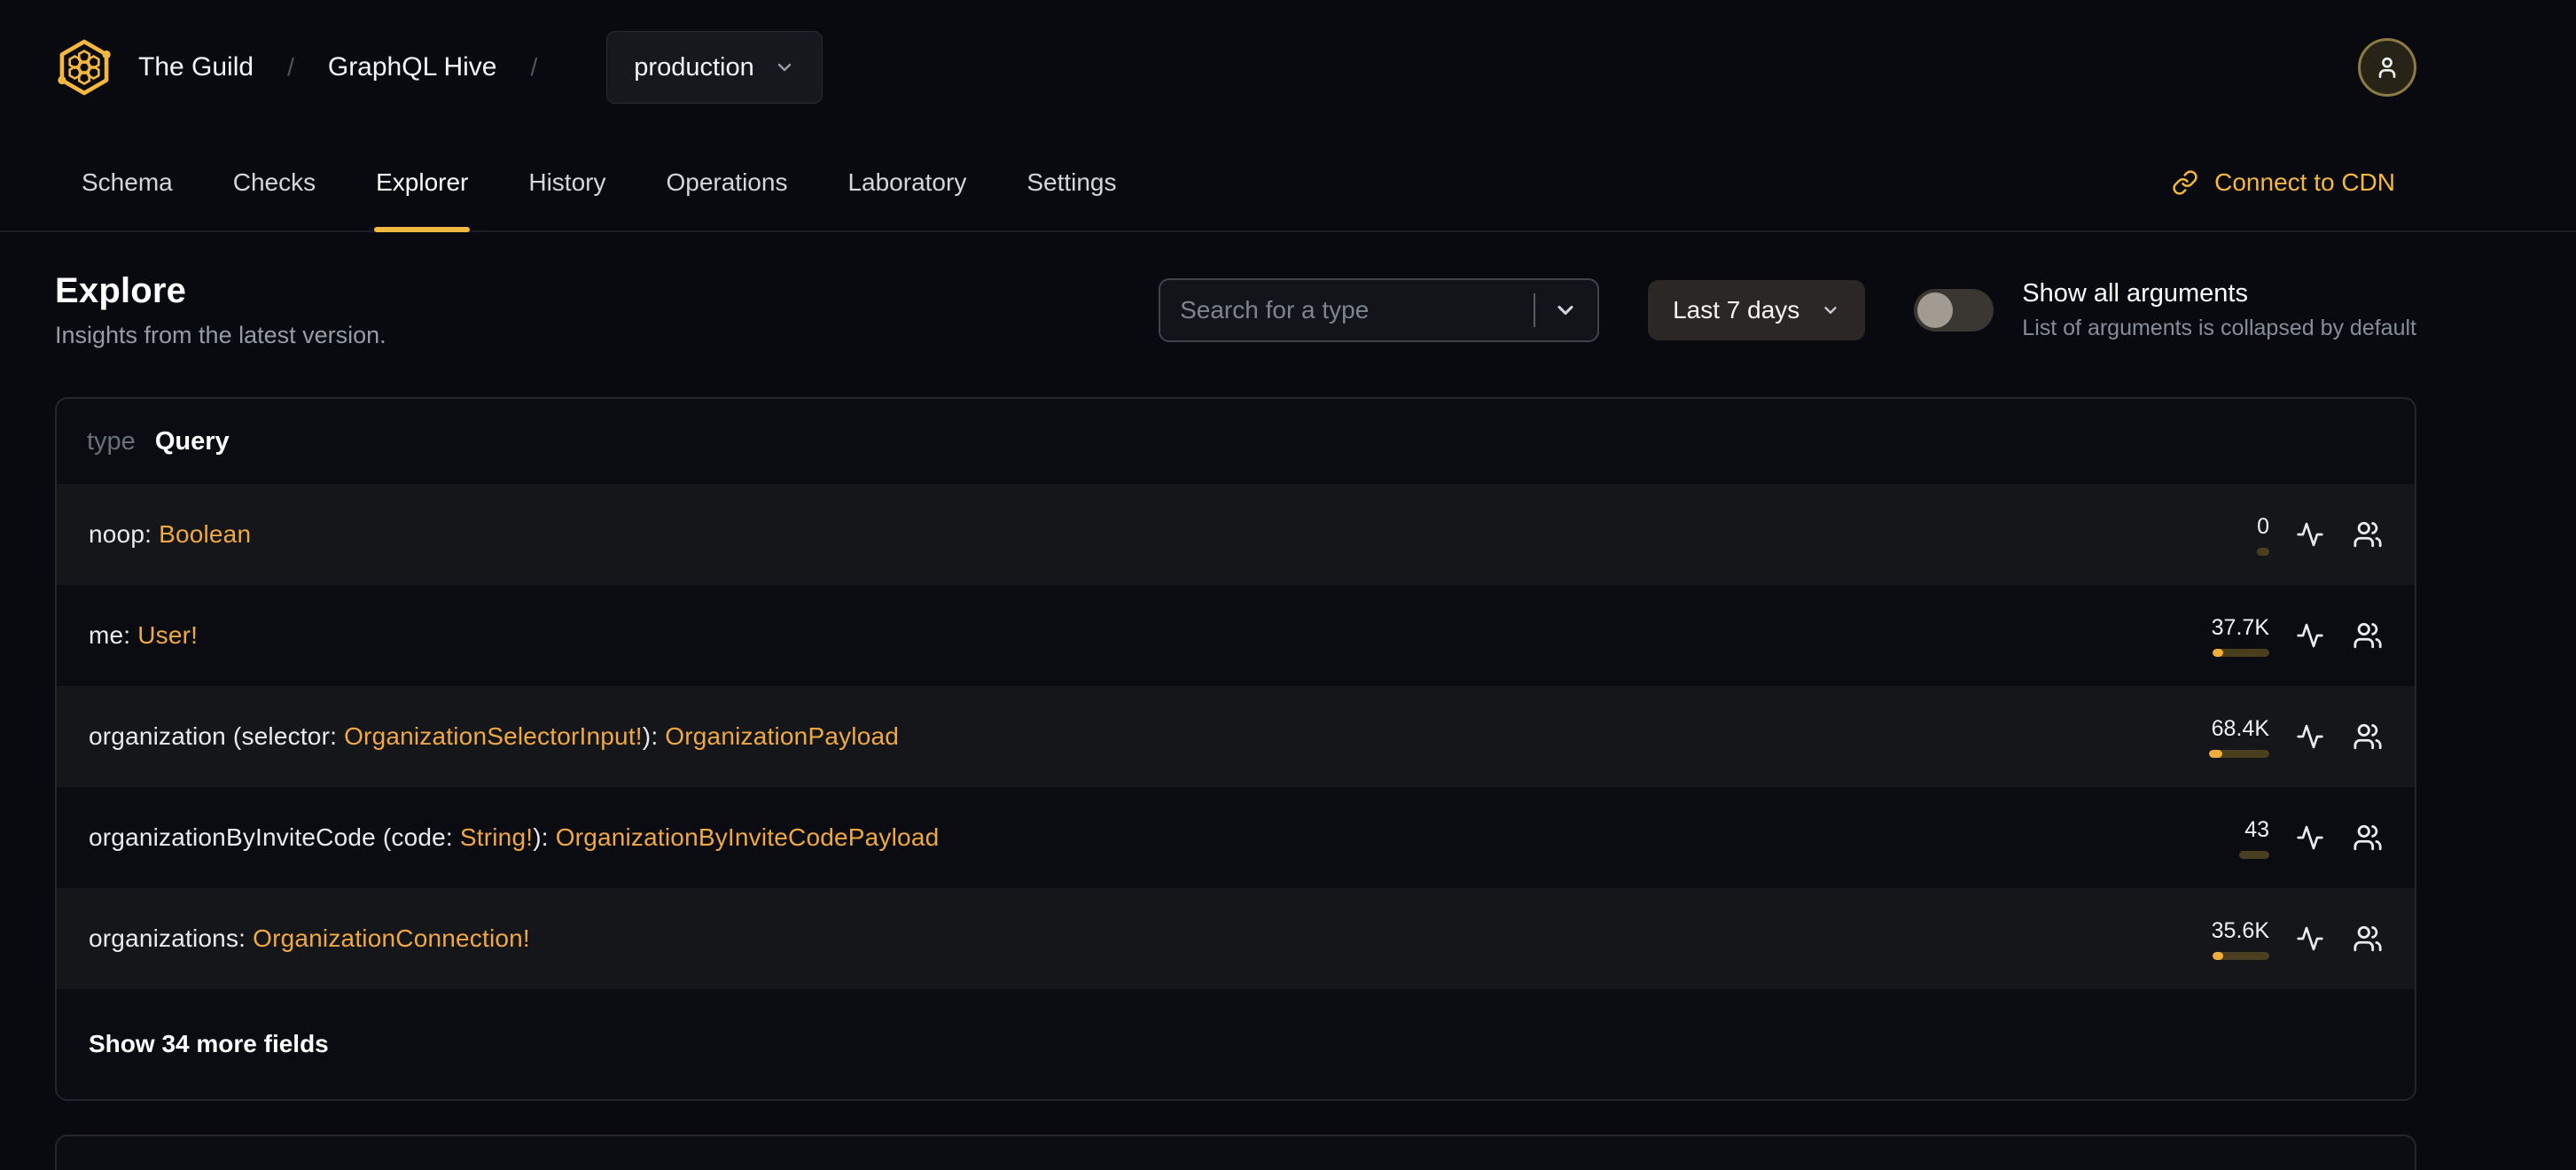 The height and width of the screenshot is (1170, 2576). Describe the element at coordinates (2194, 939) in the screenshot. I see `field-usage: 35.6K` at that location.